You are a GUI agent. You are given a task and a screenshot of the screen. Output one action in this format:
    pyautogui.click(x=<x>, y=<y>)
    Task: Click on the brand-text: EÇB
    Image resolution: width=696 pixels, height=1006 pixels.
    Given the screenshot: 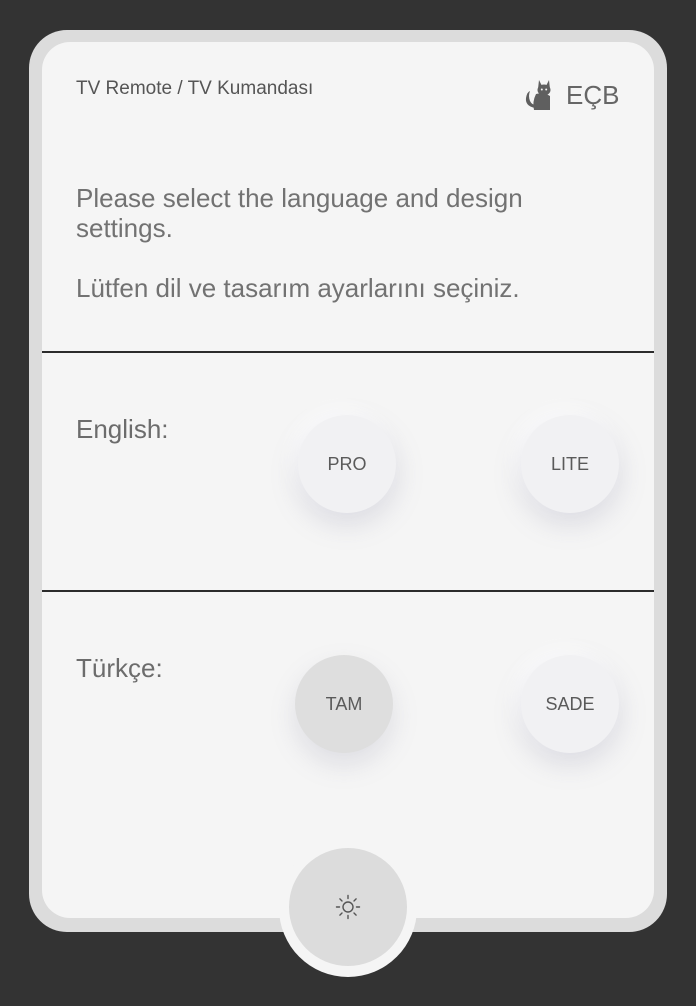 What is the action you would take?
    pyautogui.click(x=593, y=95)
    